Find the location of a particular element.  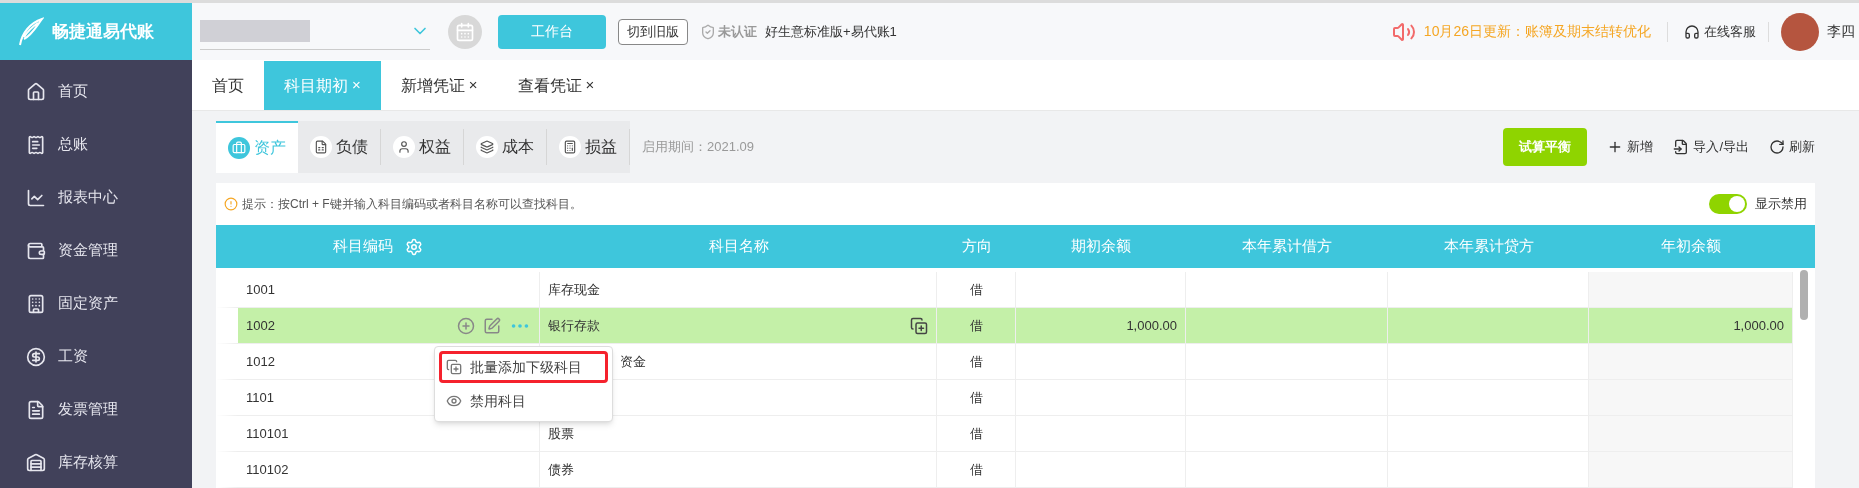

table-cell-text: 110101 is located at coordinates (267, 433).